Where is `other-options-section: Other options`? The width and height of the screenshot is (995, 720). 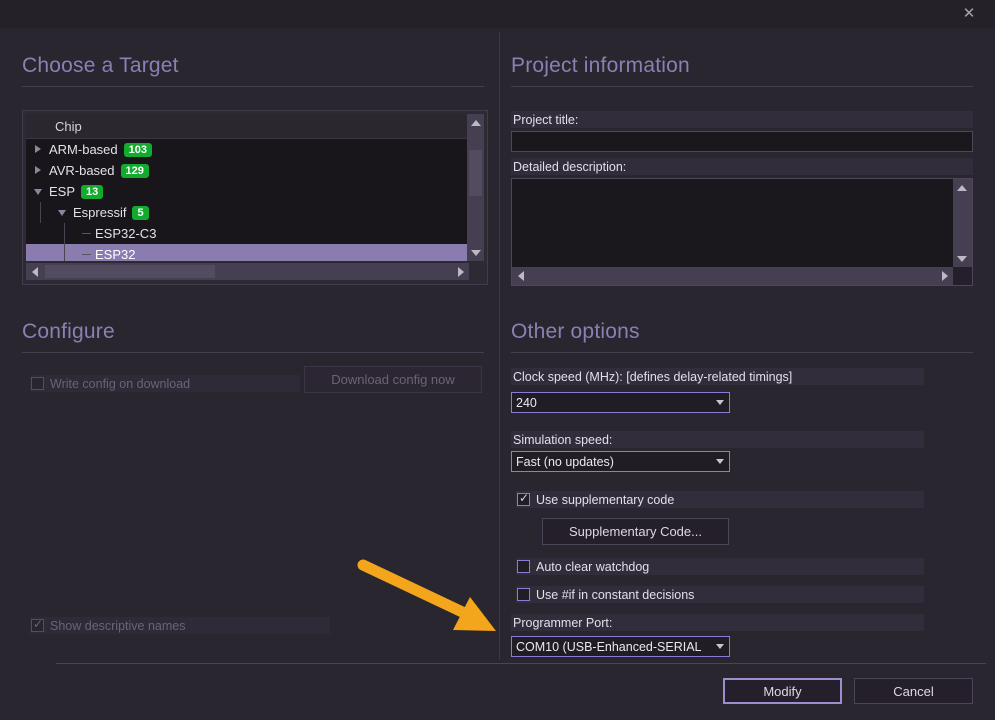 other-options-section: Other options is located at coordinates (742, 337).